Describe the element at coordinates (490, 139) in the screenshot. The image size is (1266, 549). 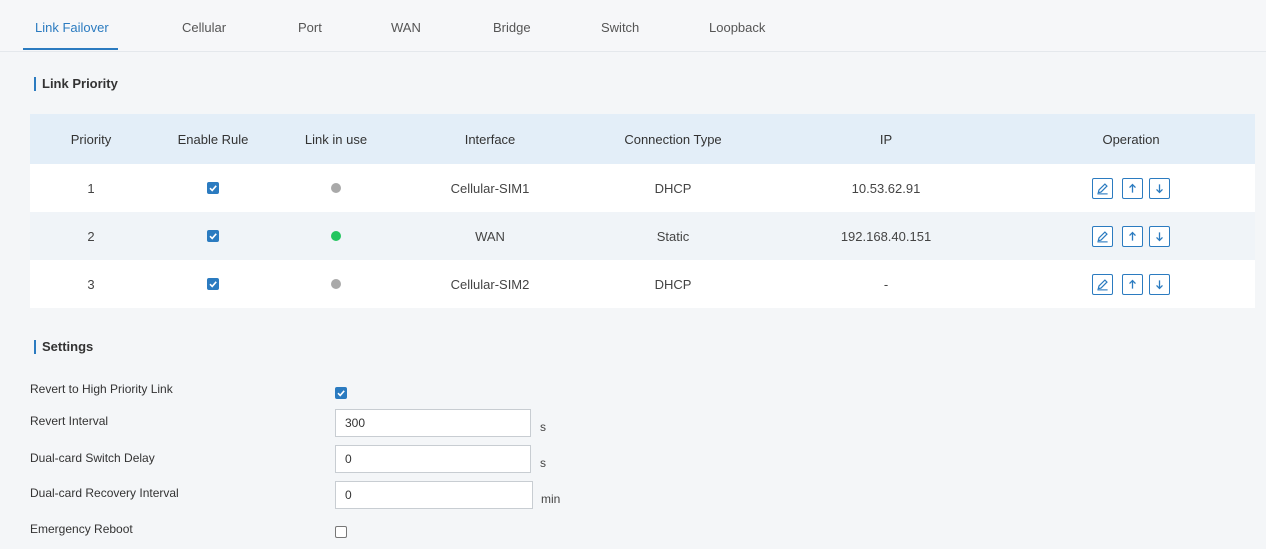
I see `col-interface: Interface` at that location.